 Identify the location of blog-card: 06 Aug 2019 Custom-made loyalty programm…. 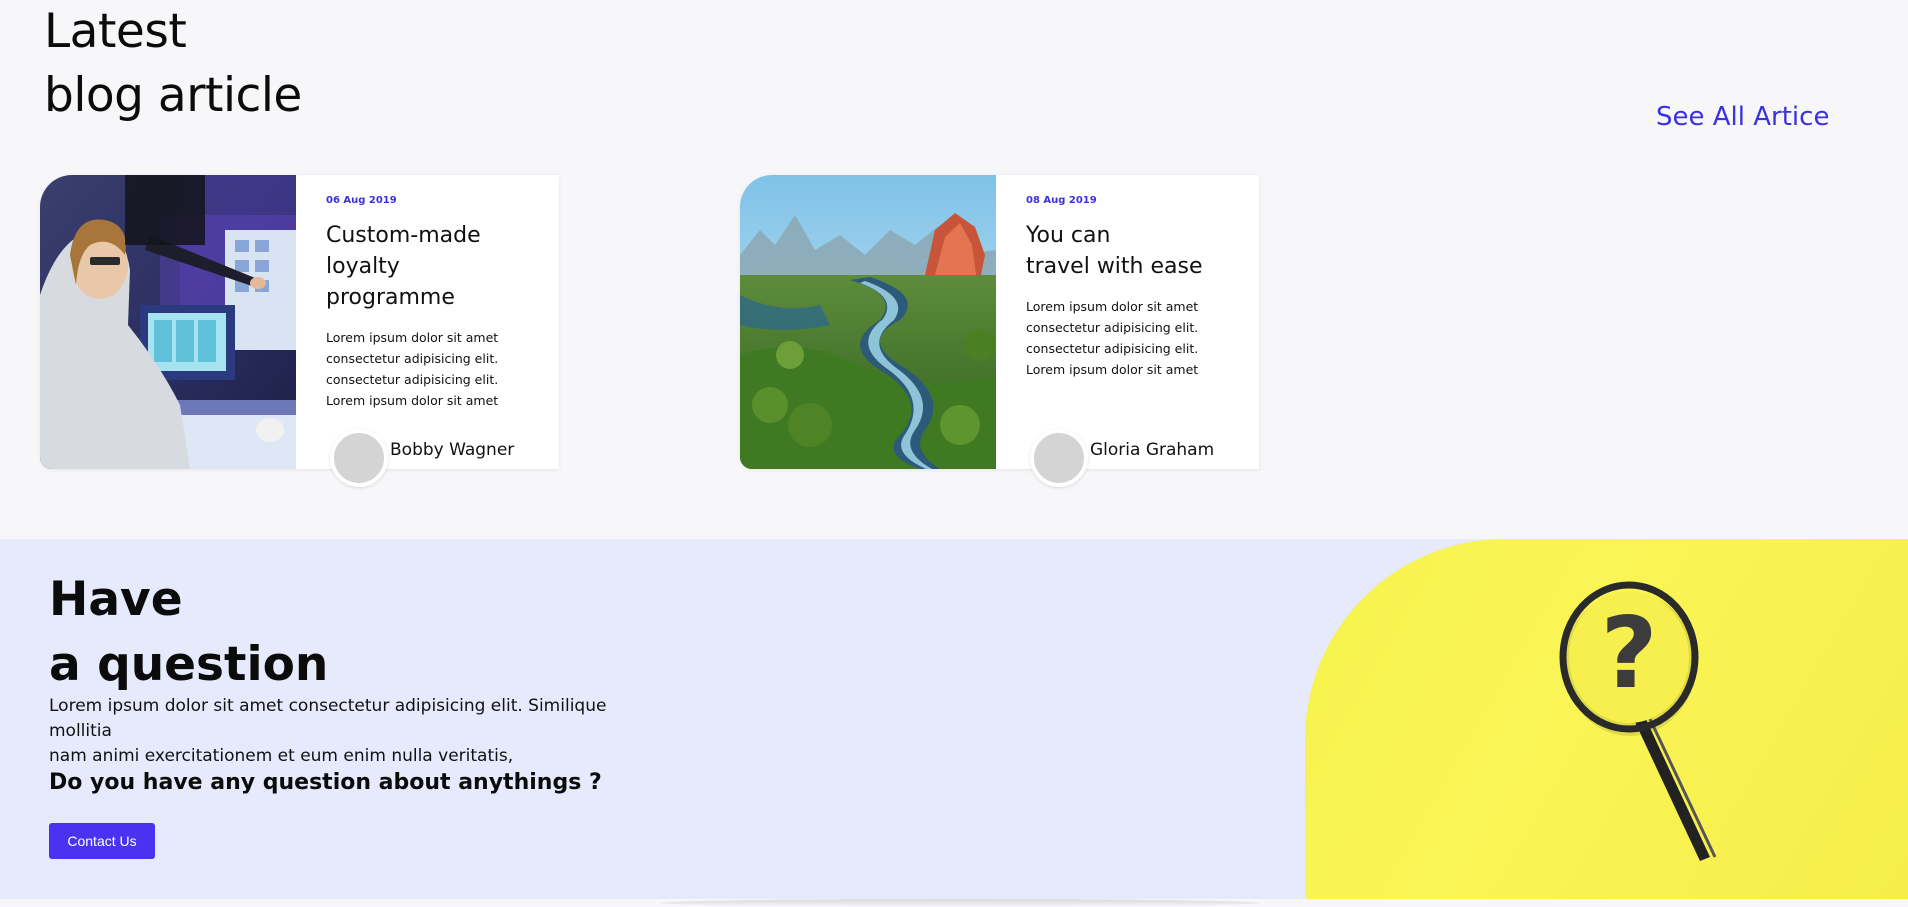
(299, 331).